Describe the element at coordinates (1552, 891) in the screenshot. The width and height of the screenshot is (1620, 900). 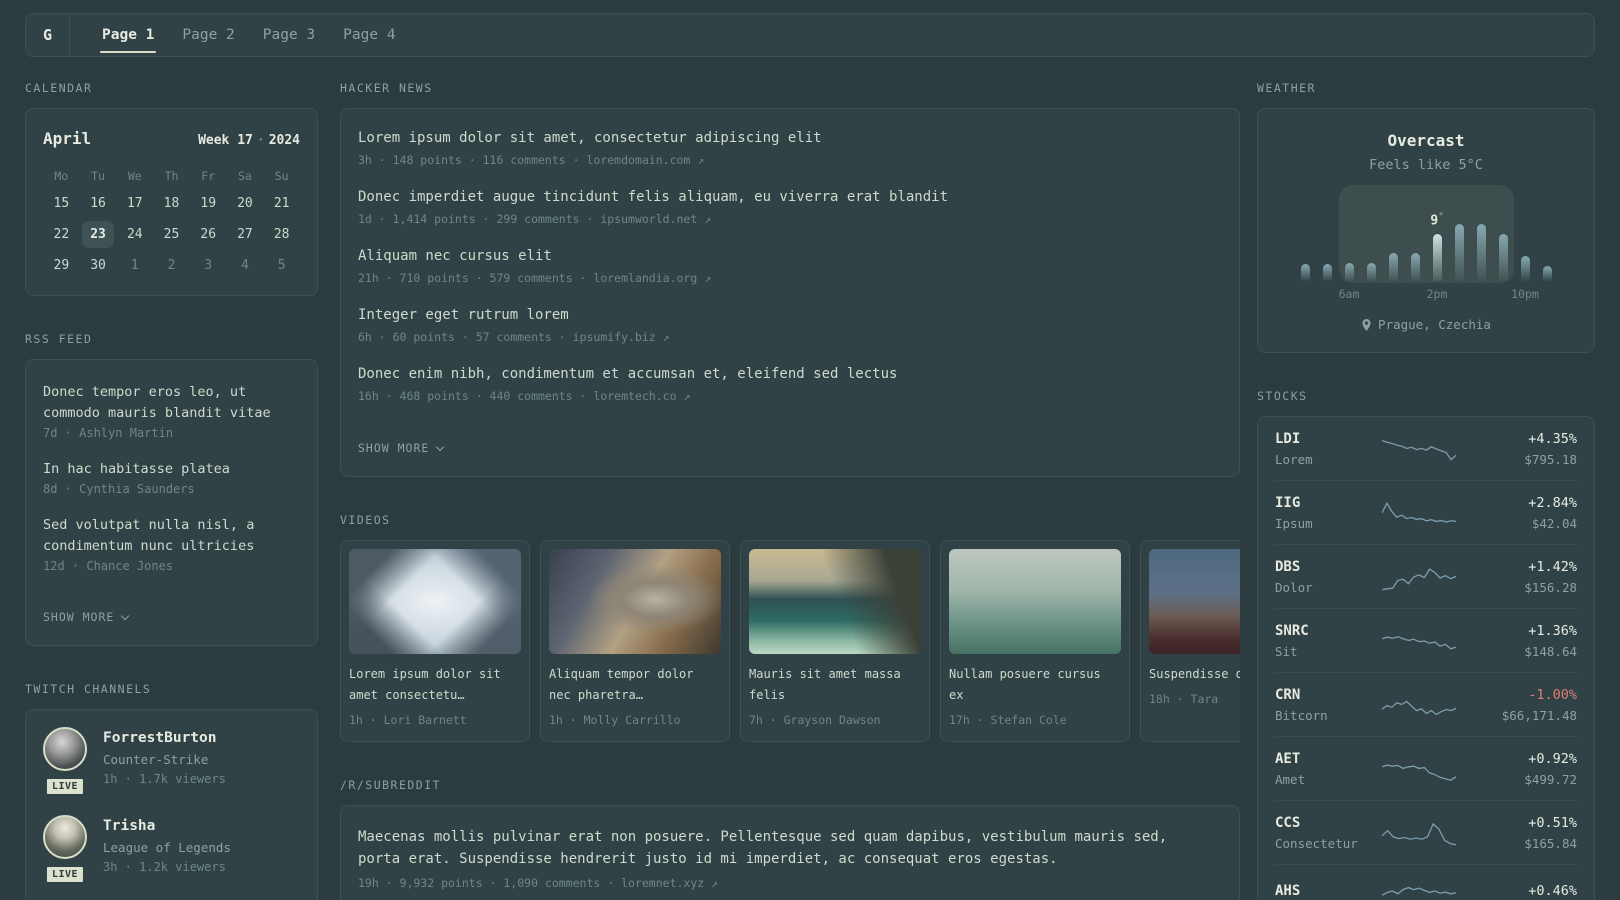
I see `stock-change: +0.46%` at that location.